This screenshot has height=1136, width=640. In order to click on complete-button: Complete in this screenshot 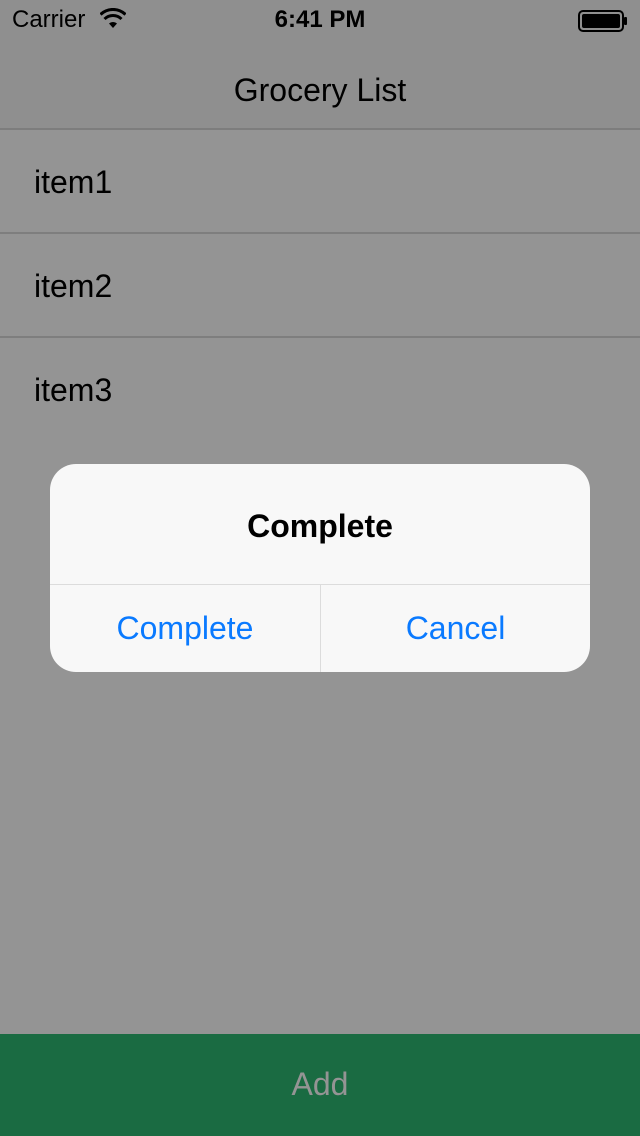, I will do `click(185, 628)`.